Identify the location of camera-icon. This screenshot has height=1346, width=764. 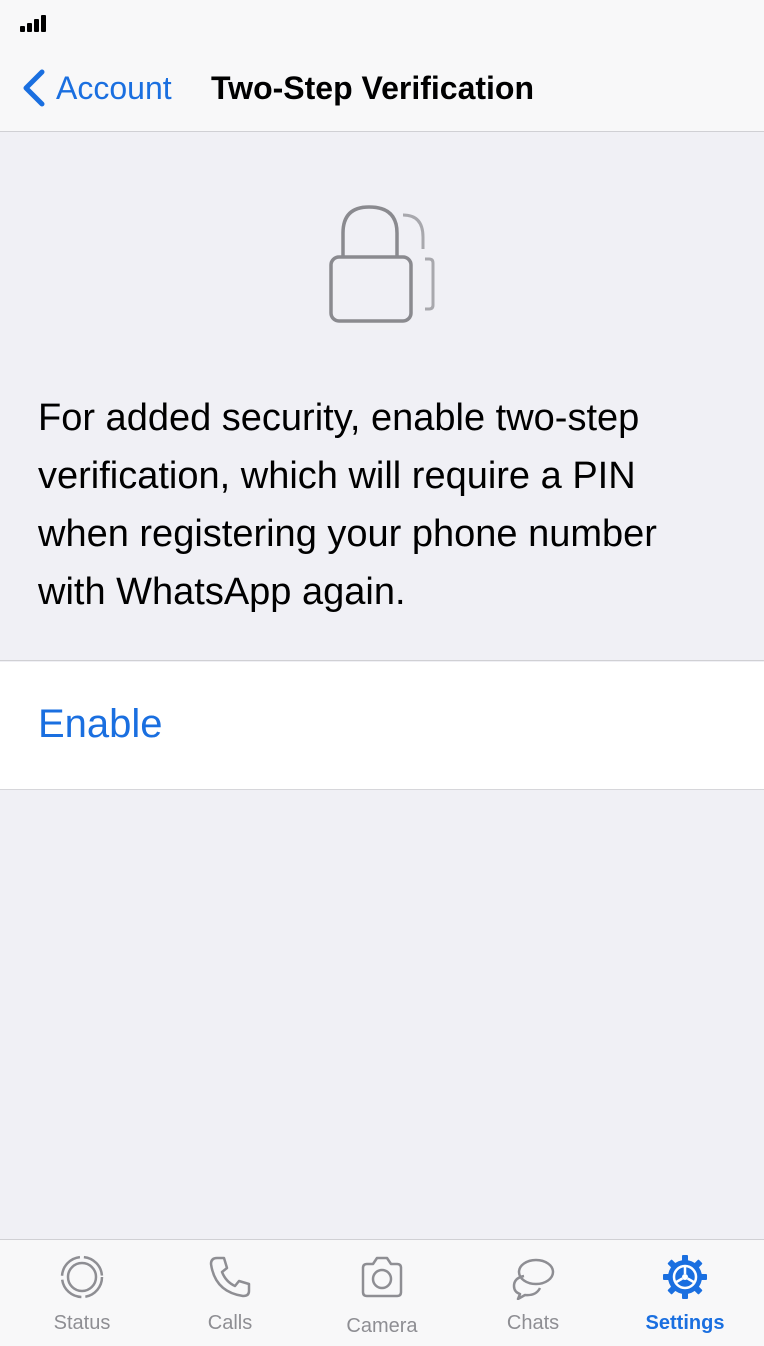
(382, 1277).